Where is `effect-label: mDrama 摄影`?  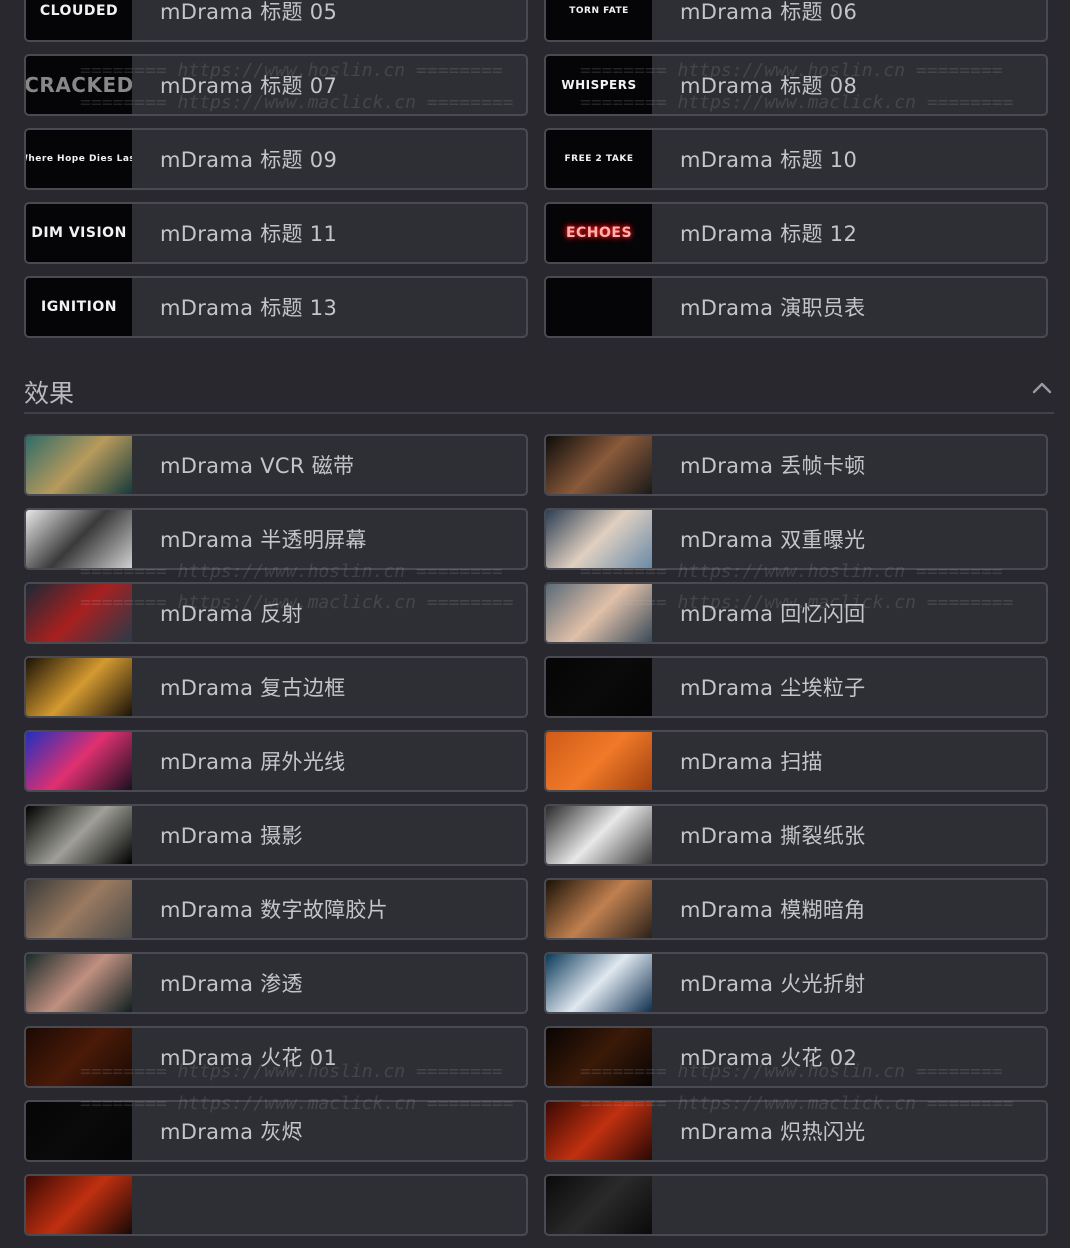
effect-label: mDrama 摄影 is located at coordinates (231, 836).